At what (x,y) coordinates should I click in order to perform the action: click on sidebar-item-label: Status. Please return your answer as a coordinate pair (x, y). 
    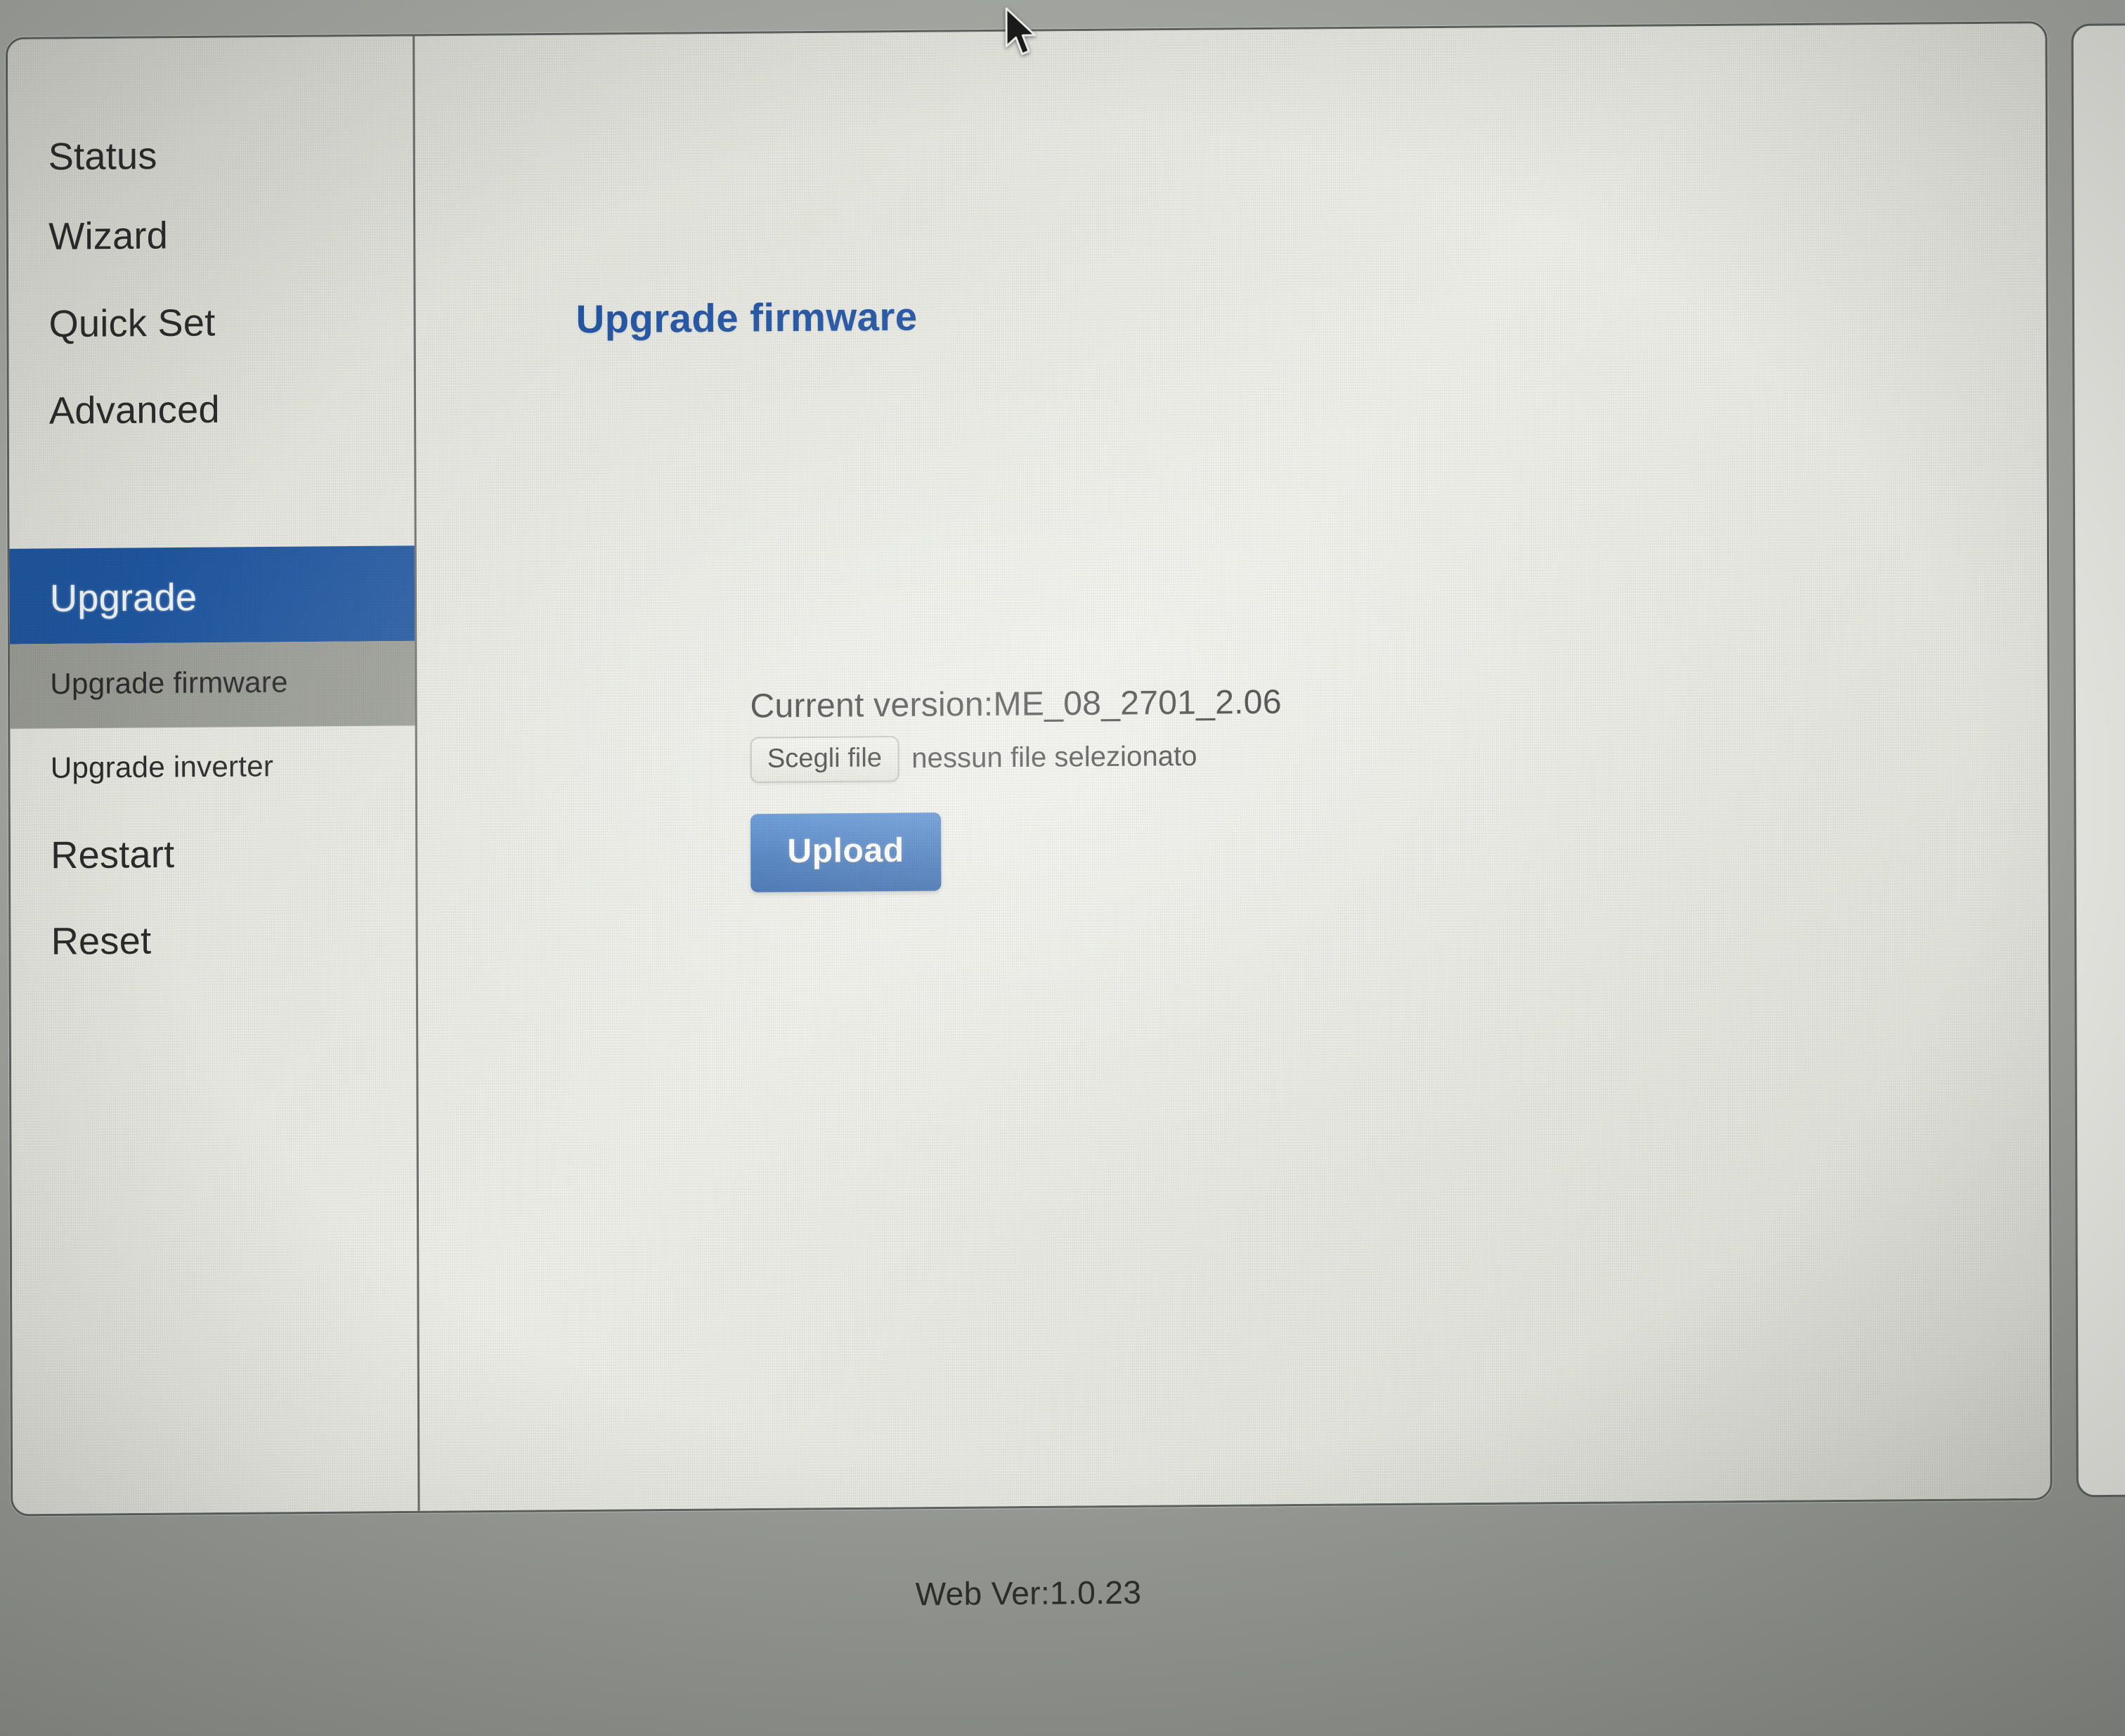
    Looking at the image, I should click on (102, 156).